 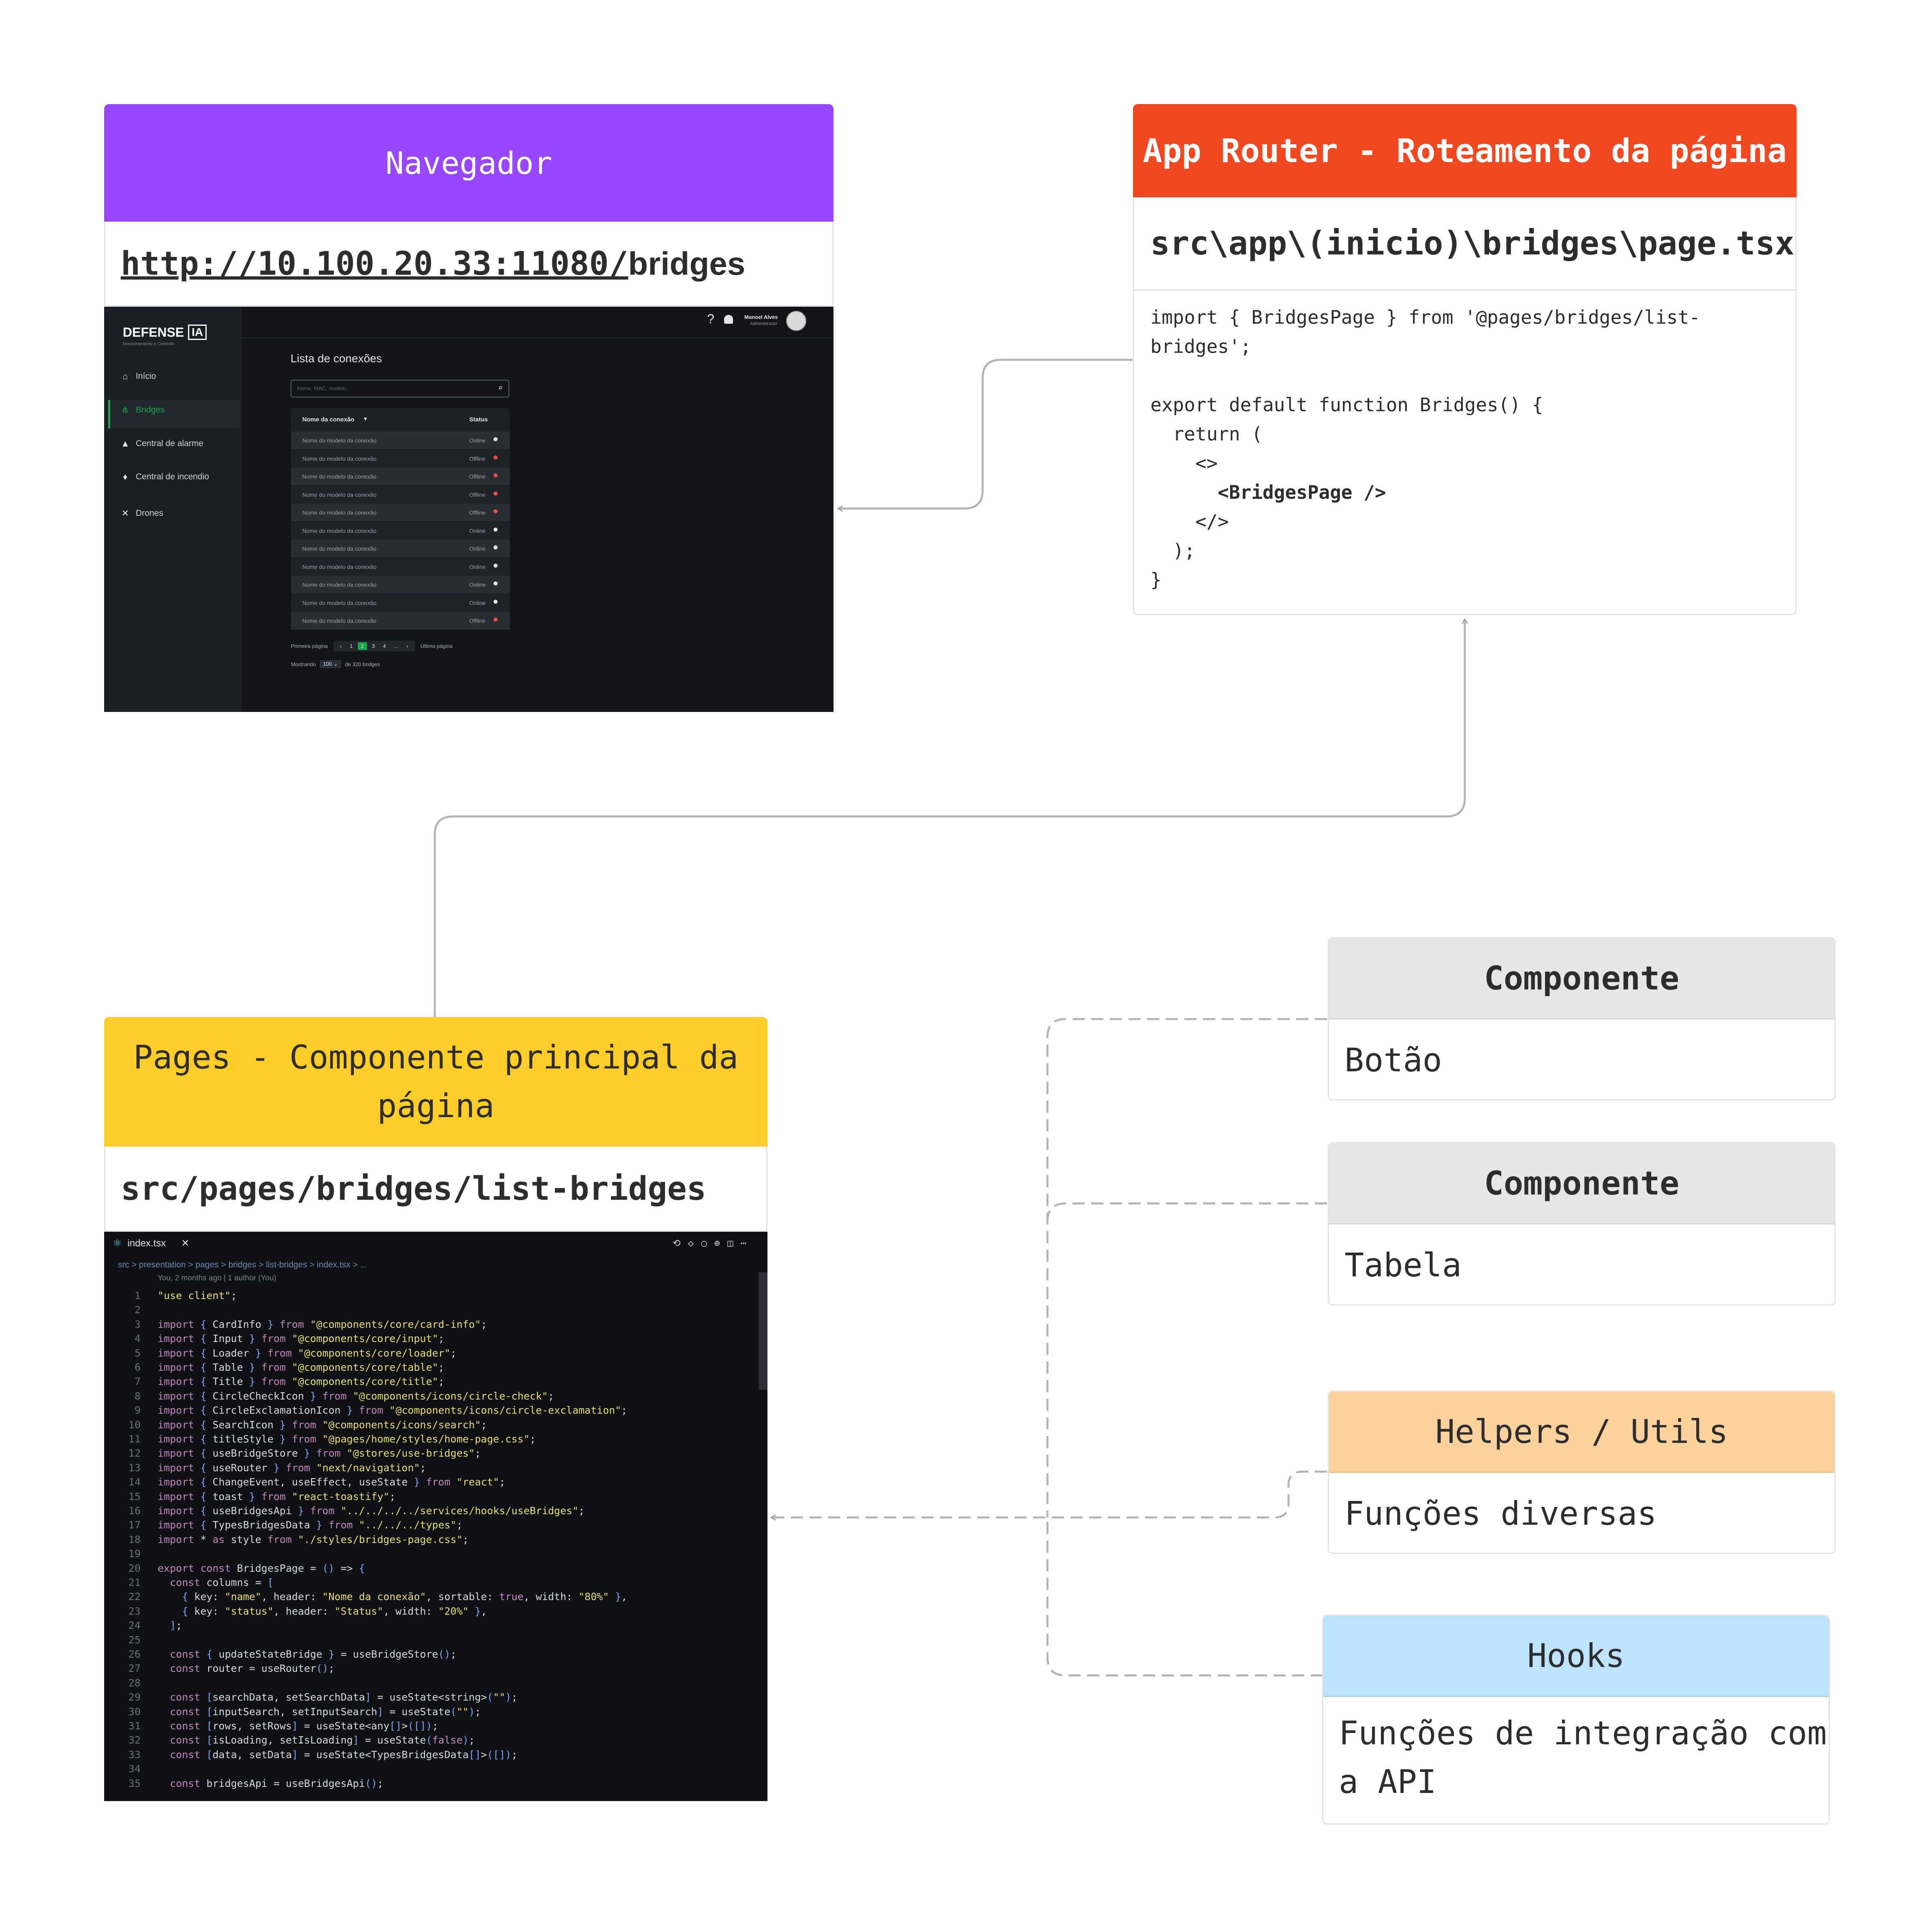 What do you see at coordinates (747, 1243) in the screenshot?
I see `more-icon: ⋯` at bounding box center [747, 1243].